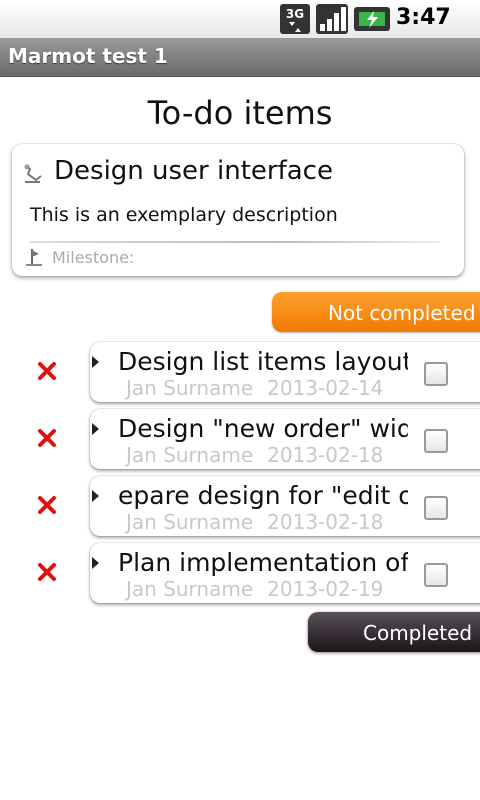  Describe the element at coordinates (372, 19) in the screenshot. I see `battery-charging-icon` at that location.